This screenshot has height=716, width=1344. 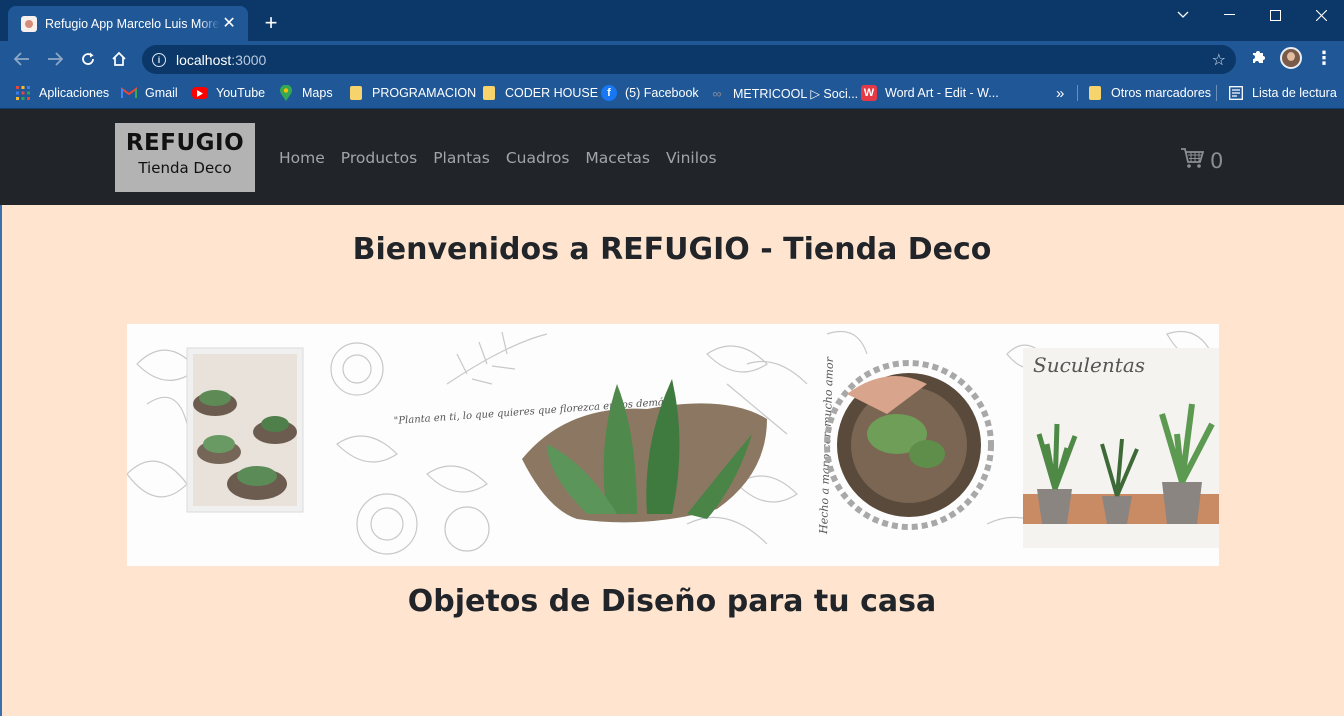 I want to click on new-tab-icon: +, so click(x=271, y=23).